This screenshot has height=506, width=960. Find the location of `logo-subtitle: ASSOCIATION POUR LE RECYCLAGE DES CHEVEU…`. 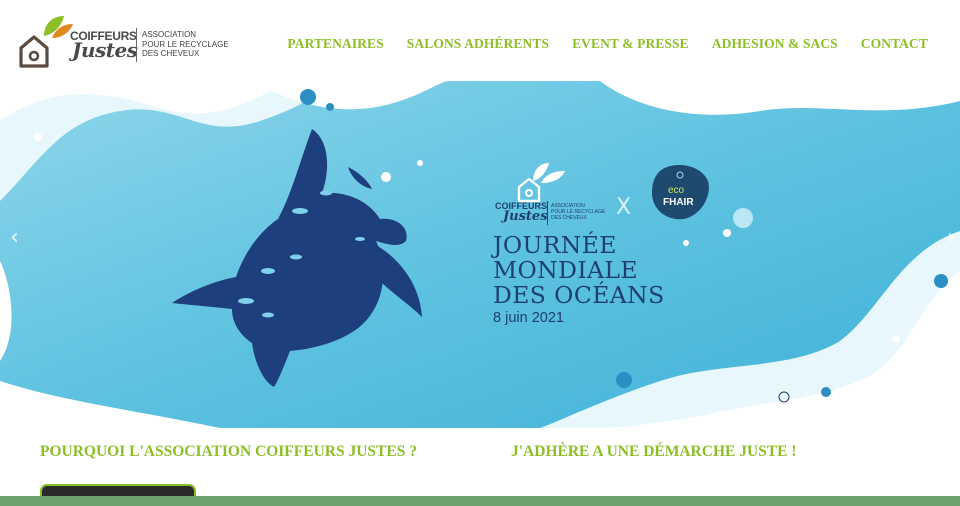

logo-subtitle: ASSOCIATION POUR LE RECYCLAGE DES CHEVEU… is located at coordinates (187, 44).